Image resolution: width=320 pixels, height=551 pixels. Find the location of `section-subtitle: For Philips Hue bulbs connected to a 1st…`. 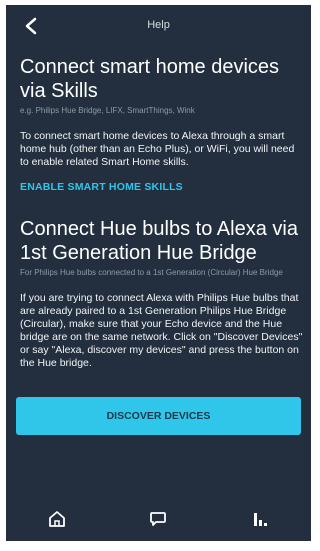

section-subtitle: For Philips Hue bulbs connected to a 1st… is located at coordinates (151, 272).